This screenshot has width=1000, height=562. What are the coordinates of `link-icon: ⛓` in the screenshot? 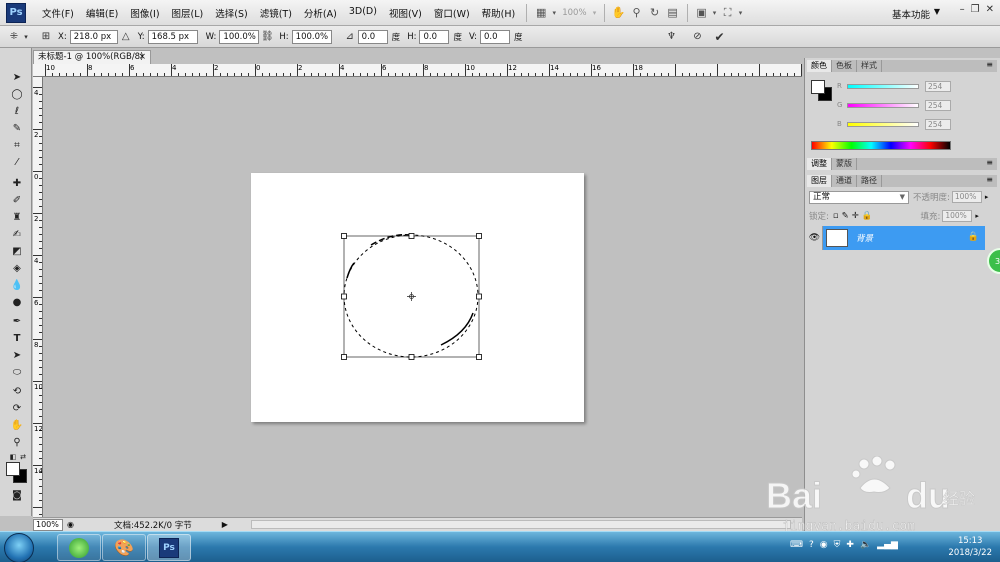 It's located at (267, 37).